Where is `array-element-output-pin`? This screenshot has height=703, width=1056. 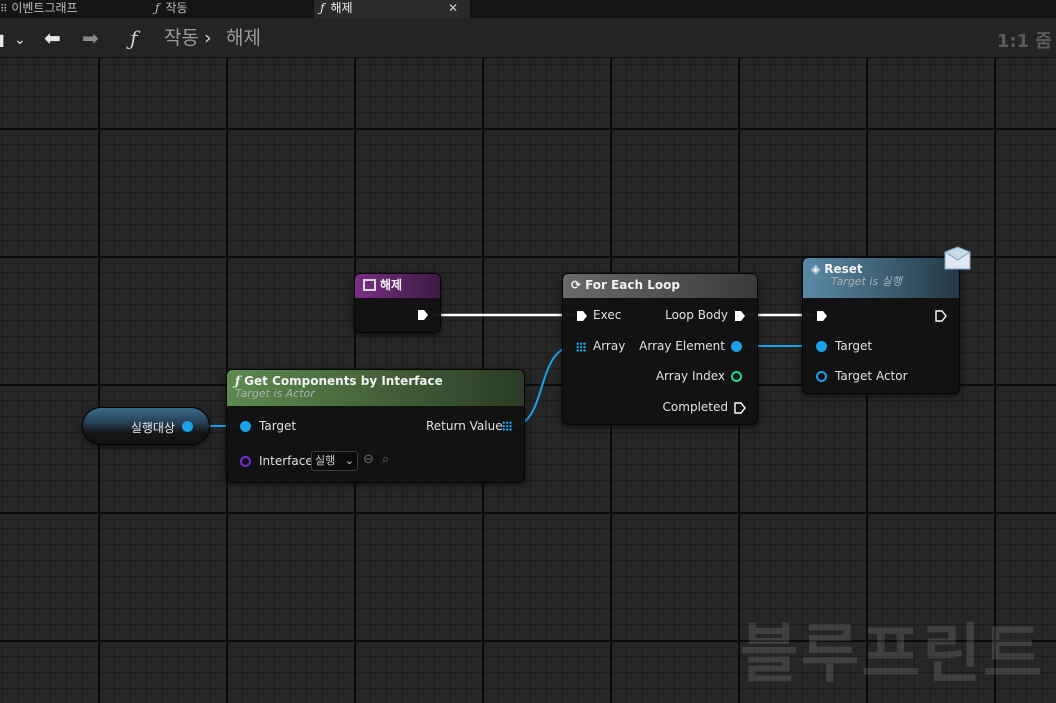
array-element-output-pin is located at coordinates (736, 346).